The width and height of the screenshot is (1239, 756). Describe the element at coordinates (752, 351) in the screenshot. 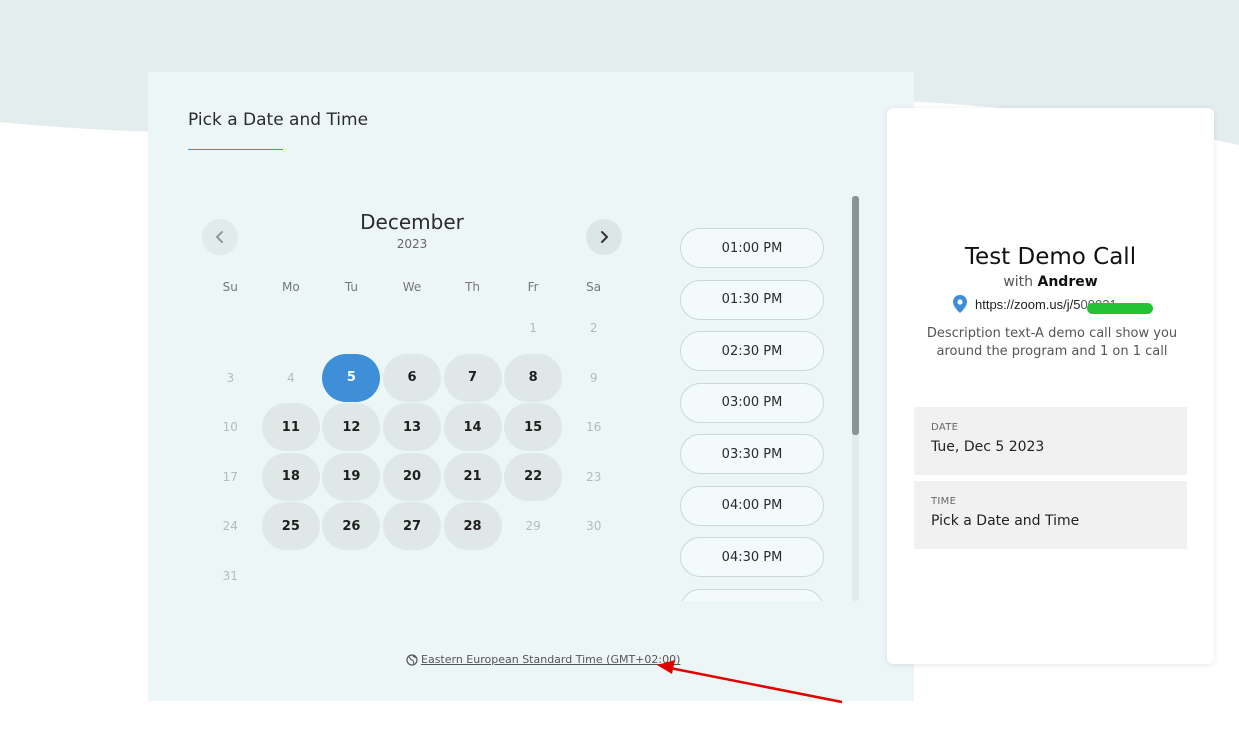

I see `time-slot-button: 02:30 PM` at that location.